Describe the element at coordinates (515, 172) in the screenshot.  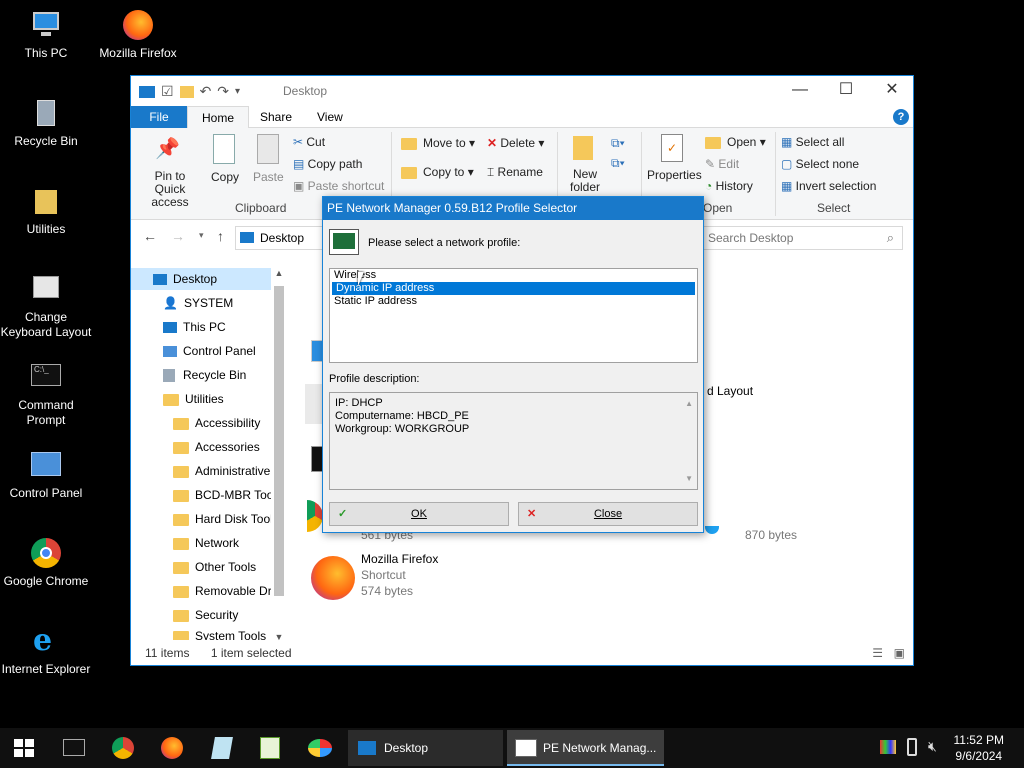
I see `rename-button: ⌶ Rename` at that location.